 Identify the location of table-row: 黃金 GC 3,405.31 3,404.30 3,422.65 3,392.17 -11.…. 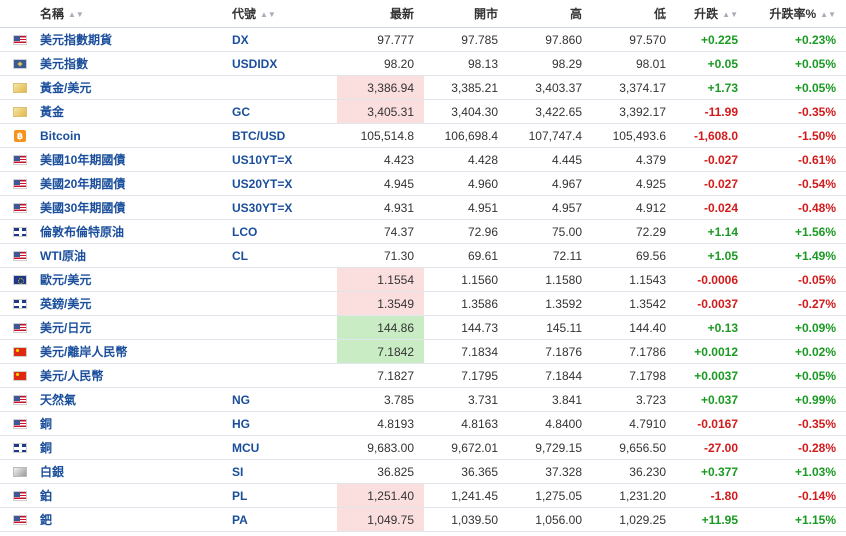
(423, 111).